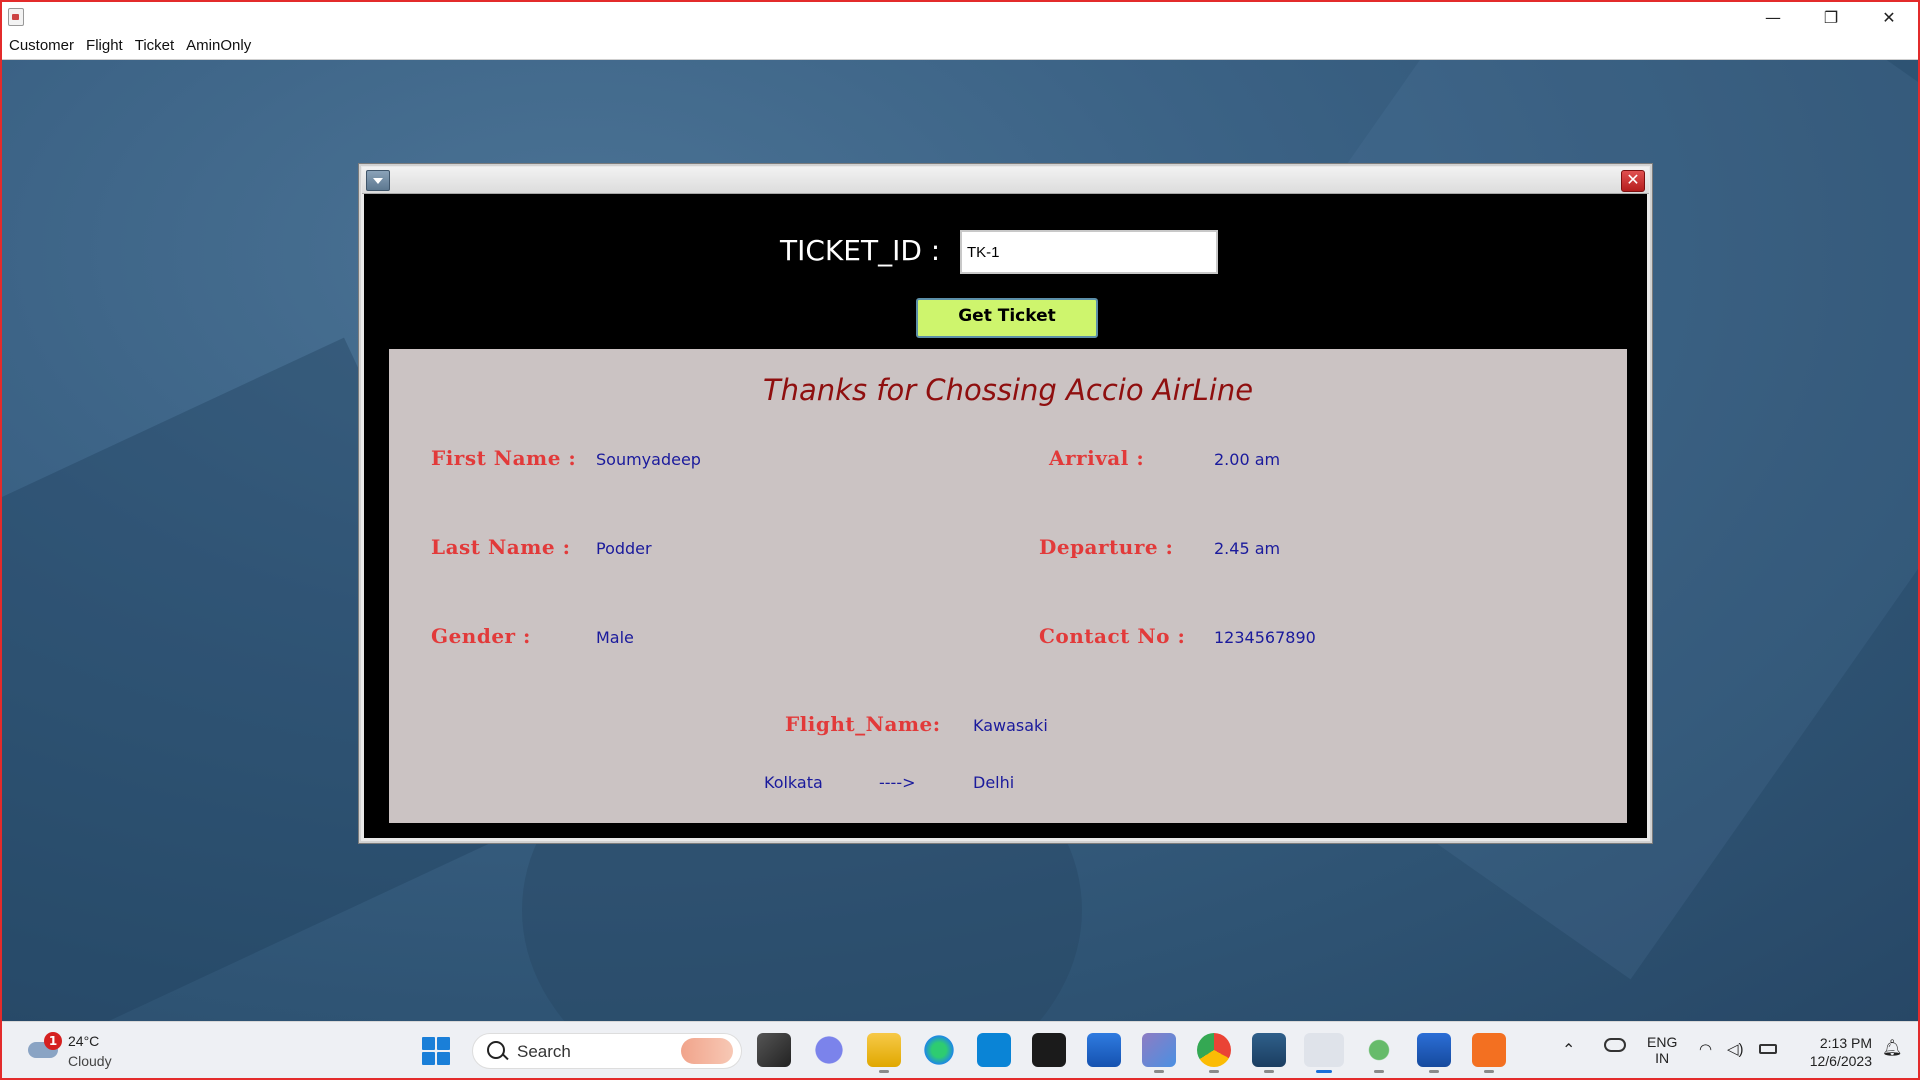  I want to click on store-icon, so click(1104, 1050).